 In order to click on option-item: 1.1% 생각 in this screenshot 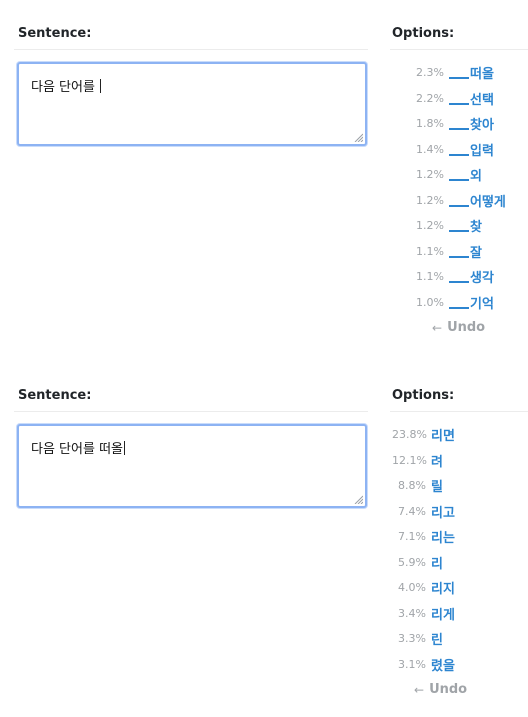, I will do `click(460, 277)`.